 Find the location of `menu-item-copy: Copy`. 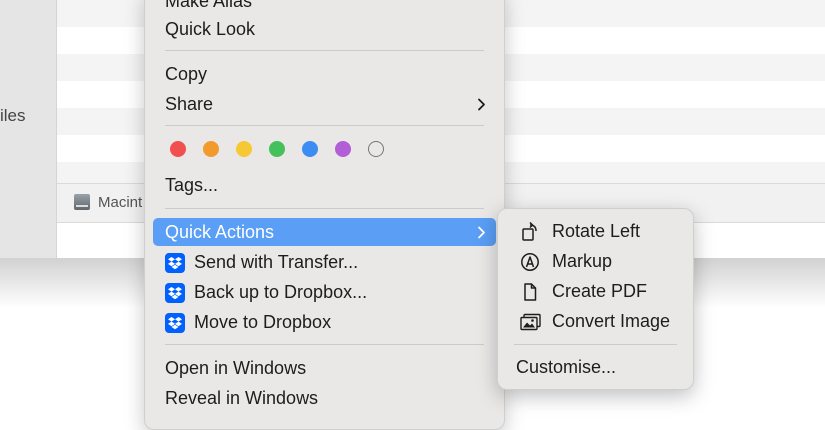

menu-item-copy: Copy is located at coordinates (324, 74).